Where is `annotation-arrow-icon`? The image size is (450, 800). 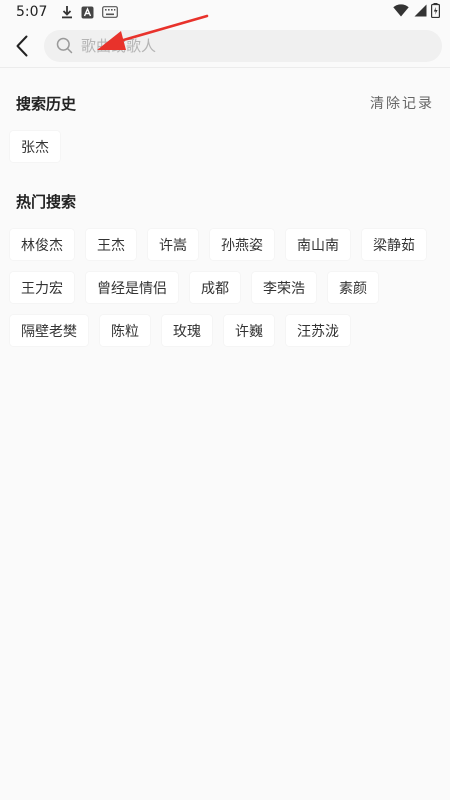
annotation-arrow-icon is located at coordinates (153, 32).